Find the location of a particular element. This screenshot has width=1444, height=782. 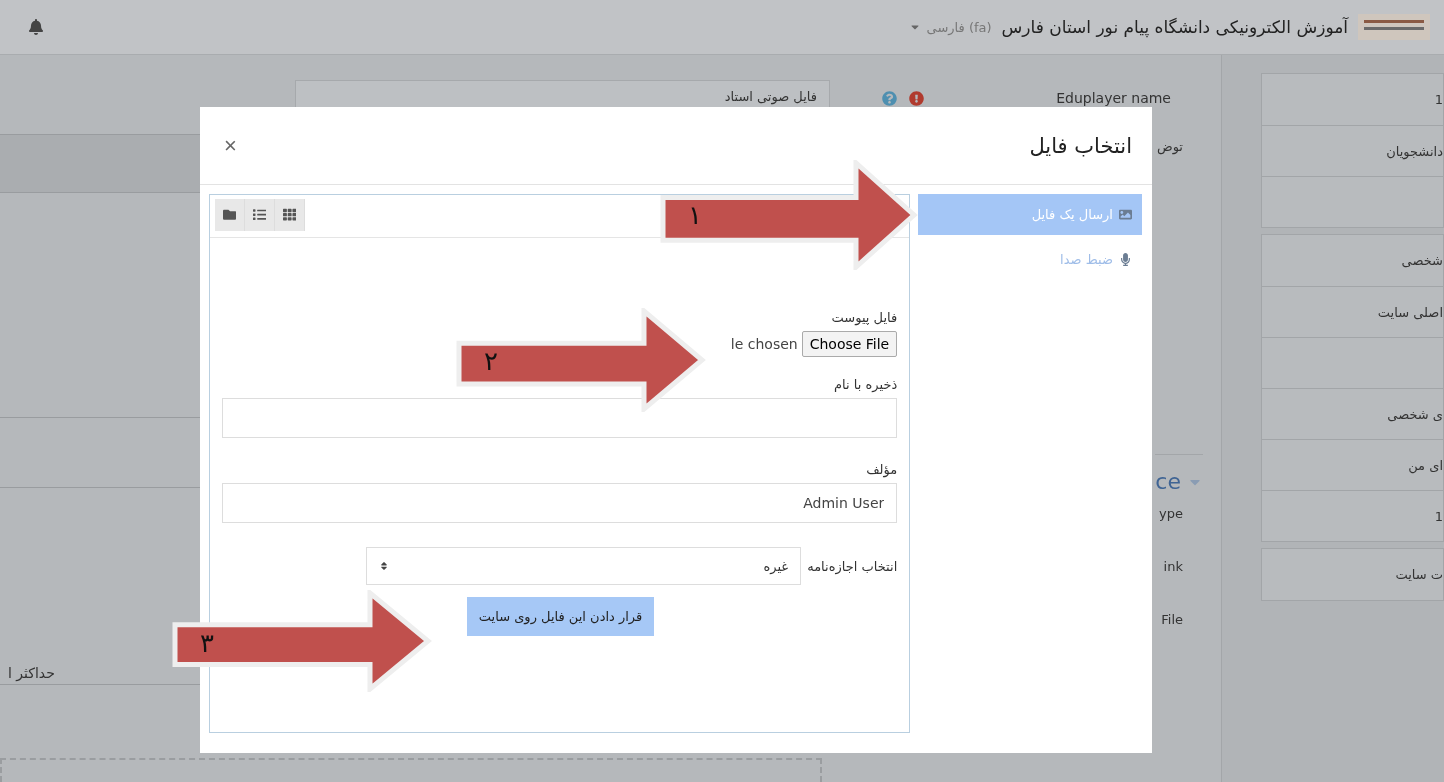

folder-icon is located at coordinates (229, 215).